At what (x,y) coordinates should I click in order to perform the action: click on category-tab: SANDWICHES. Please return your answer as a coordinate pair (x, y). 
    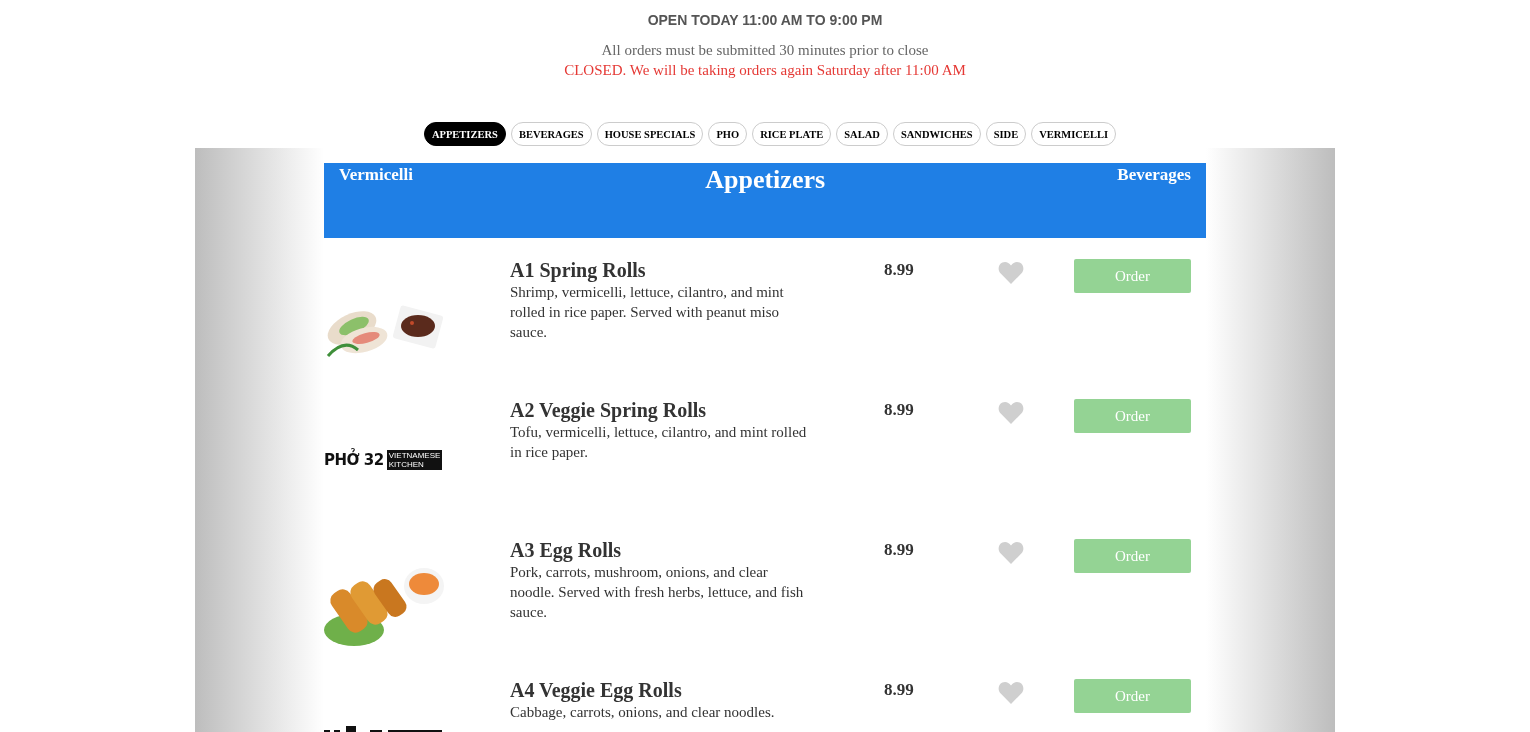
    Looking at the image, I should click on (936, 134).